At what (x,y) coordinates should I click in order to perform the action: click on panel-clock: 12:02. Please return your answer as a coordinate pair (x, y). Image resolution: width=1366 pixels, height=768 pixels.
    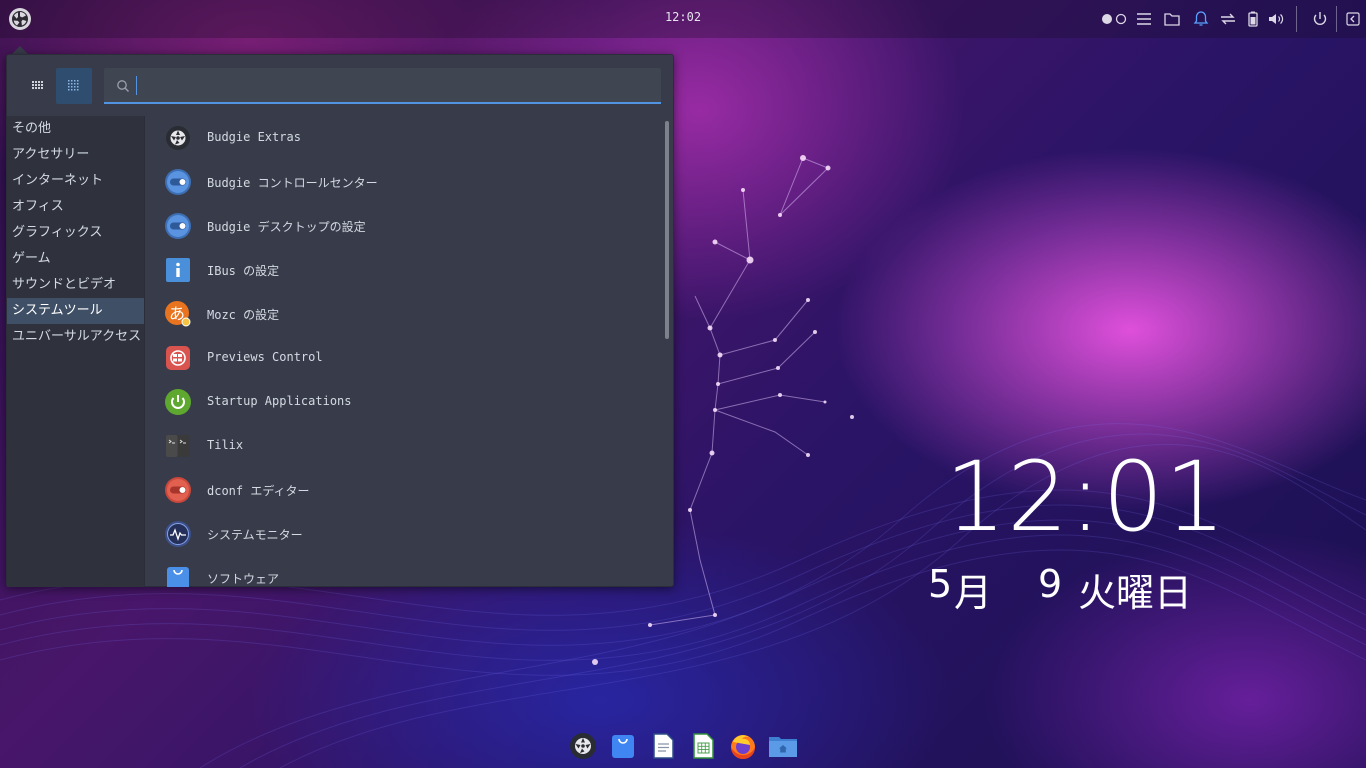
    Looking at the image, I should click on (683, 17).